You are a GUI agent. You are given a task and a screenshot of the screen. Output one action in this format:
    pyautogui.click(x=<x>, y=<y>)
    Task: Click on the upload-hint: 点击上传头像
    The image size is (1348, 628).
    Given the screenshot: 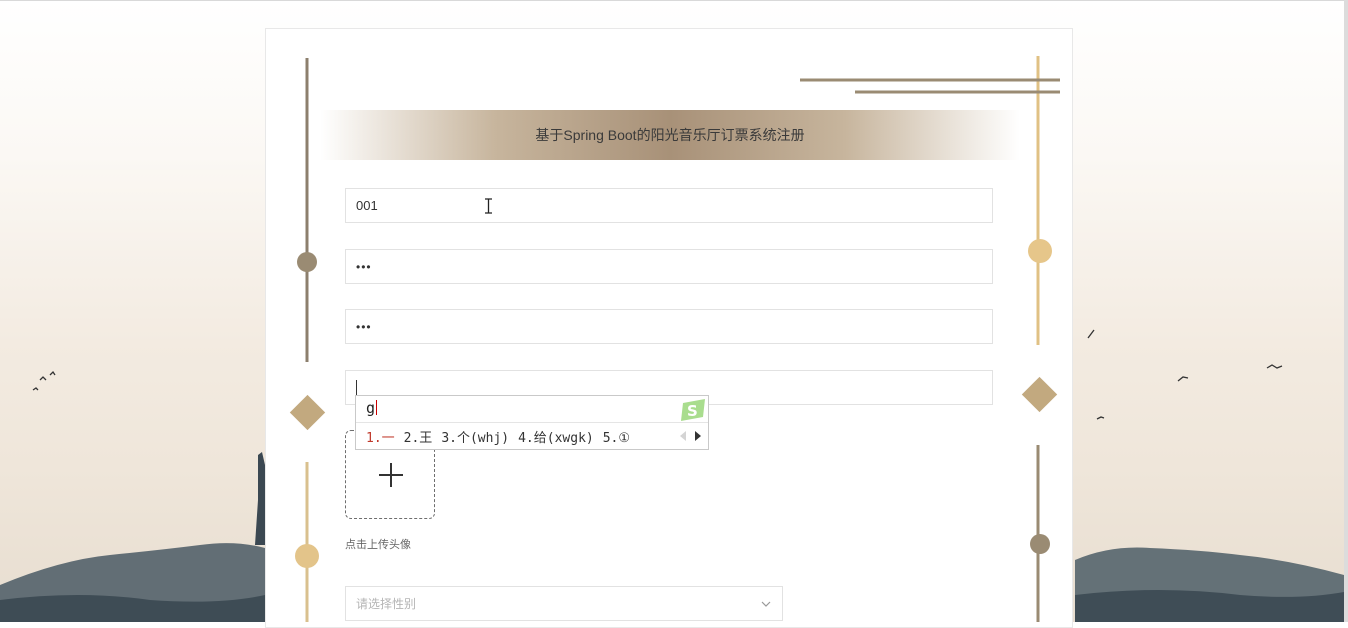 What is the action you would take?
    pyautogui.click(x=378, y=545)
    